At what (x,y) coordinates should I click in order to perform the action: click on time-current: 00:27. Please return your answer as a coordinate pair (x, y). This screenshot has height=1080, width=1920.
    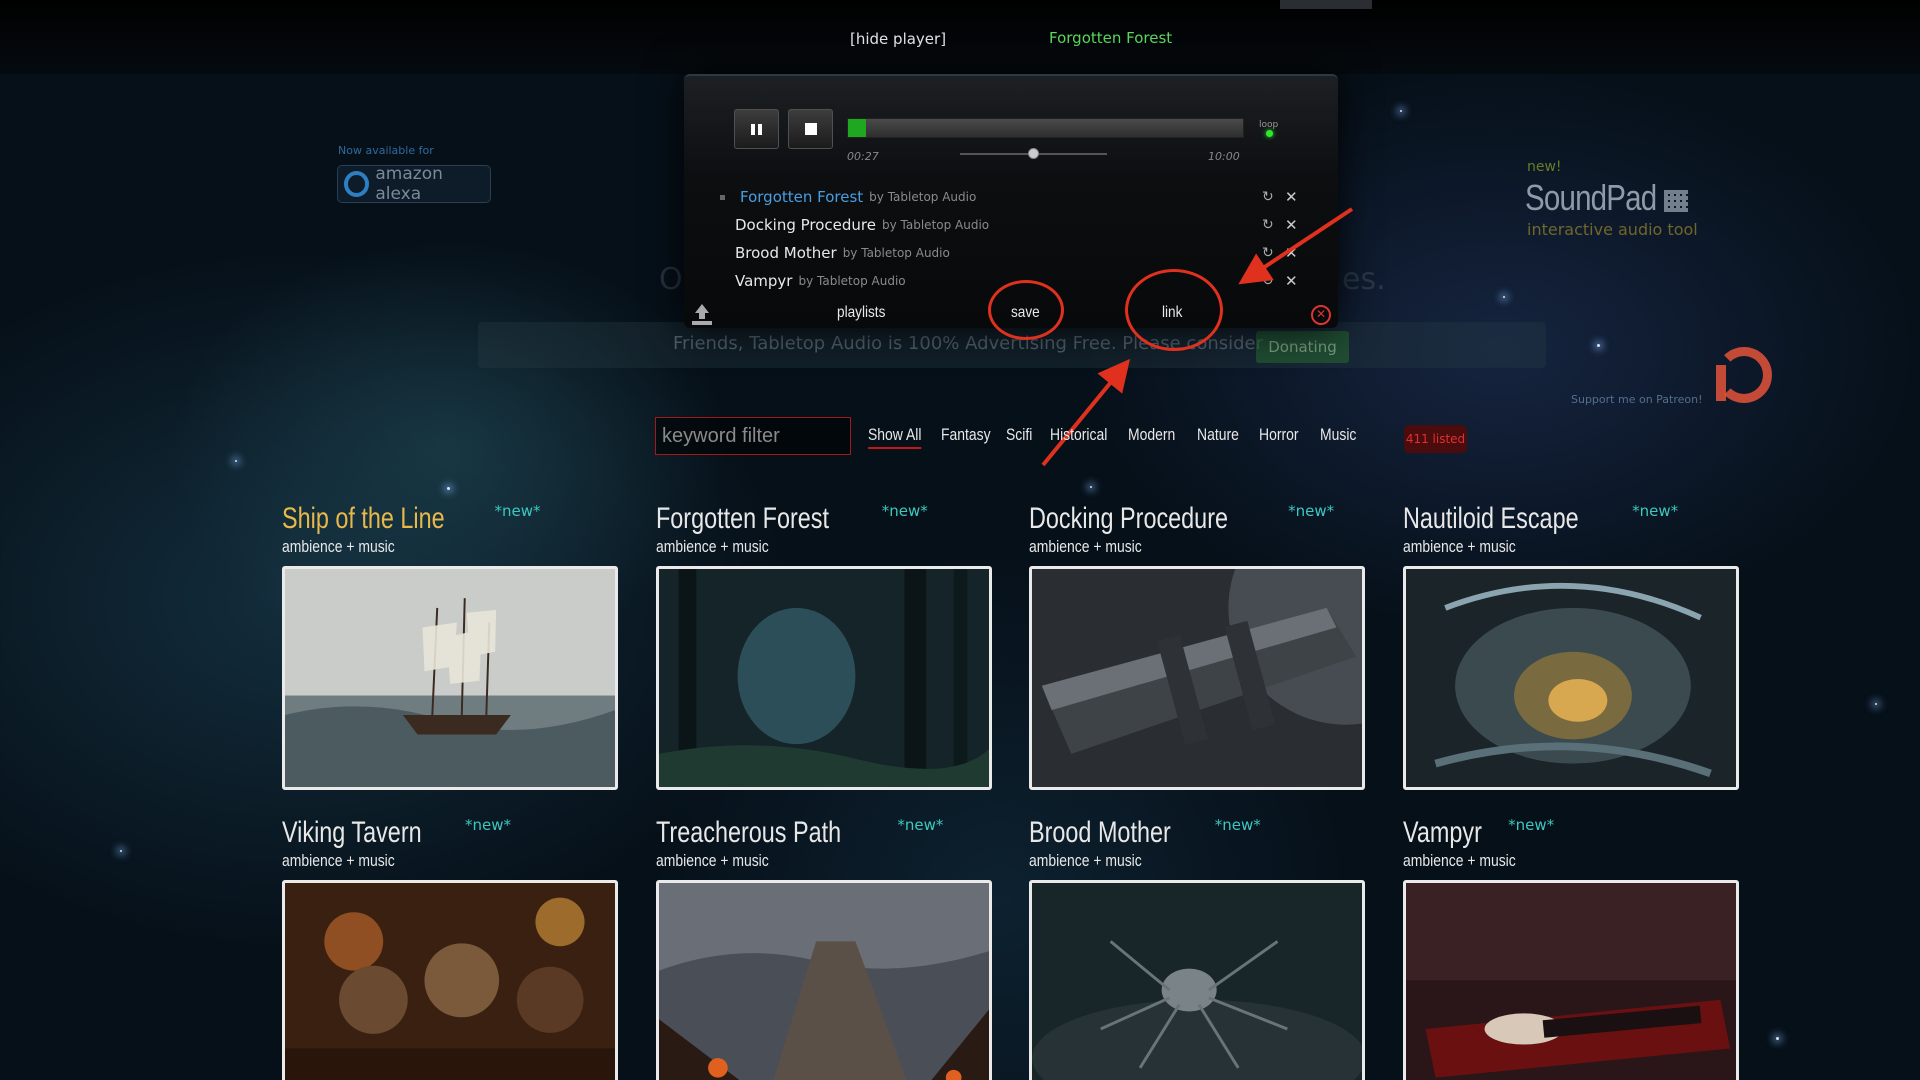
    Looking at the image, I should click on (863, 156).